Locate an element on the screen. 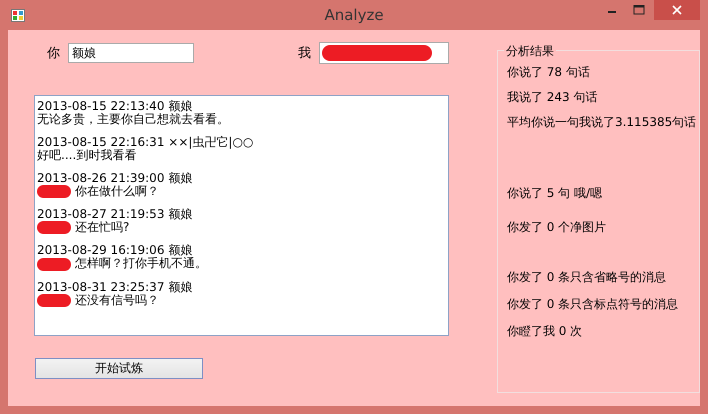 Image resolution: width=708 pixels, height=414 pixels. result-text: 你发了 0 个净图片 is located at coordinates (557, 227).